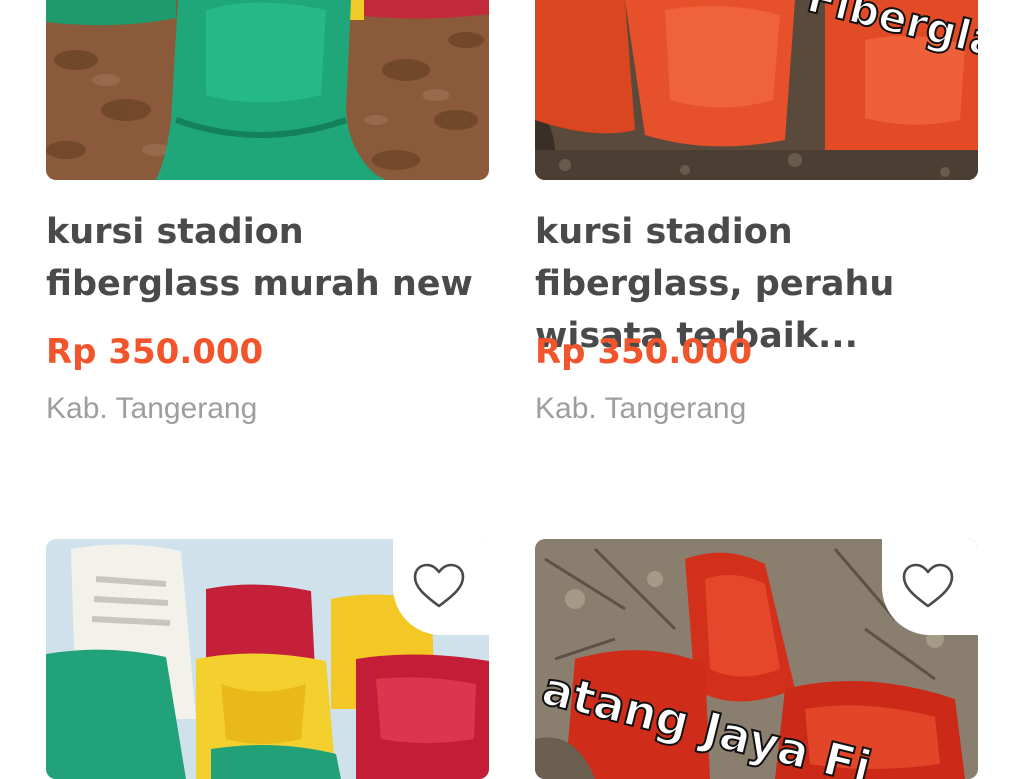 The image size is (1024, 779). What do you see at coordinates (267, 90) in the screenshot?
I see `product-image` at bounding box center [267, 90].